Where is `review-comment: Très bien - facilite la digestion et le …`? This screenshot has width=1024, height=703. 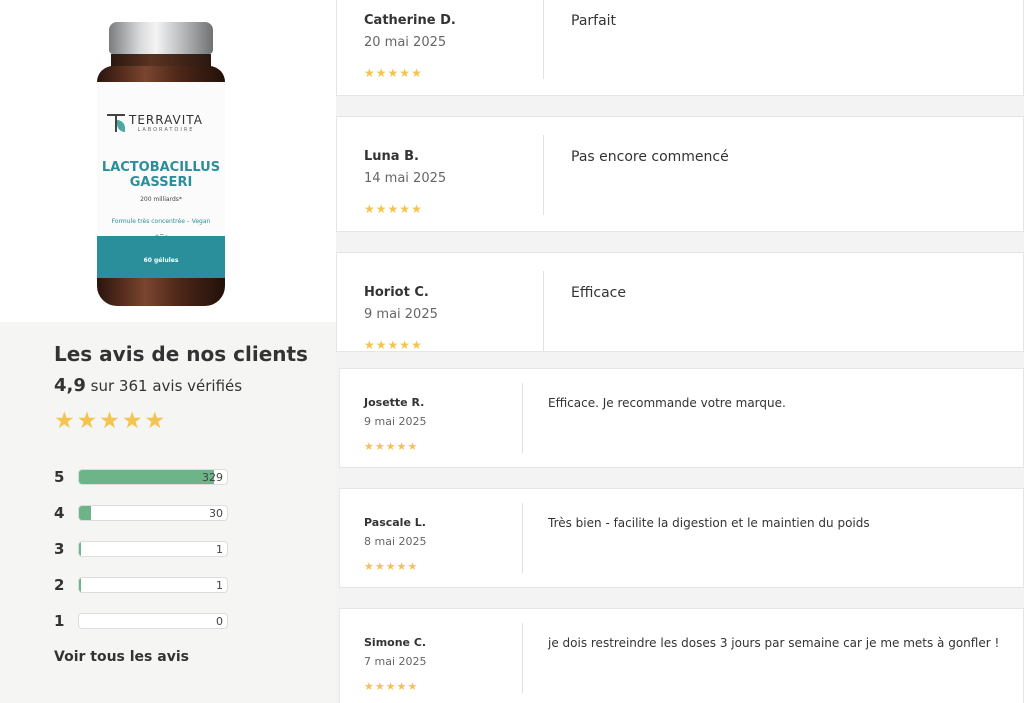
review-comment: Très bien - facilite la digestion et le … is located at coordinates (709, 523).